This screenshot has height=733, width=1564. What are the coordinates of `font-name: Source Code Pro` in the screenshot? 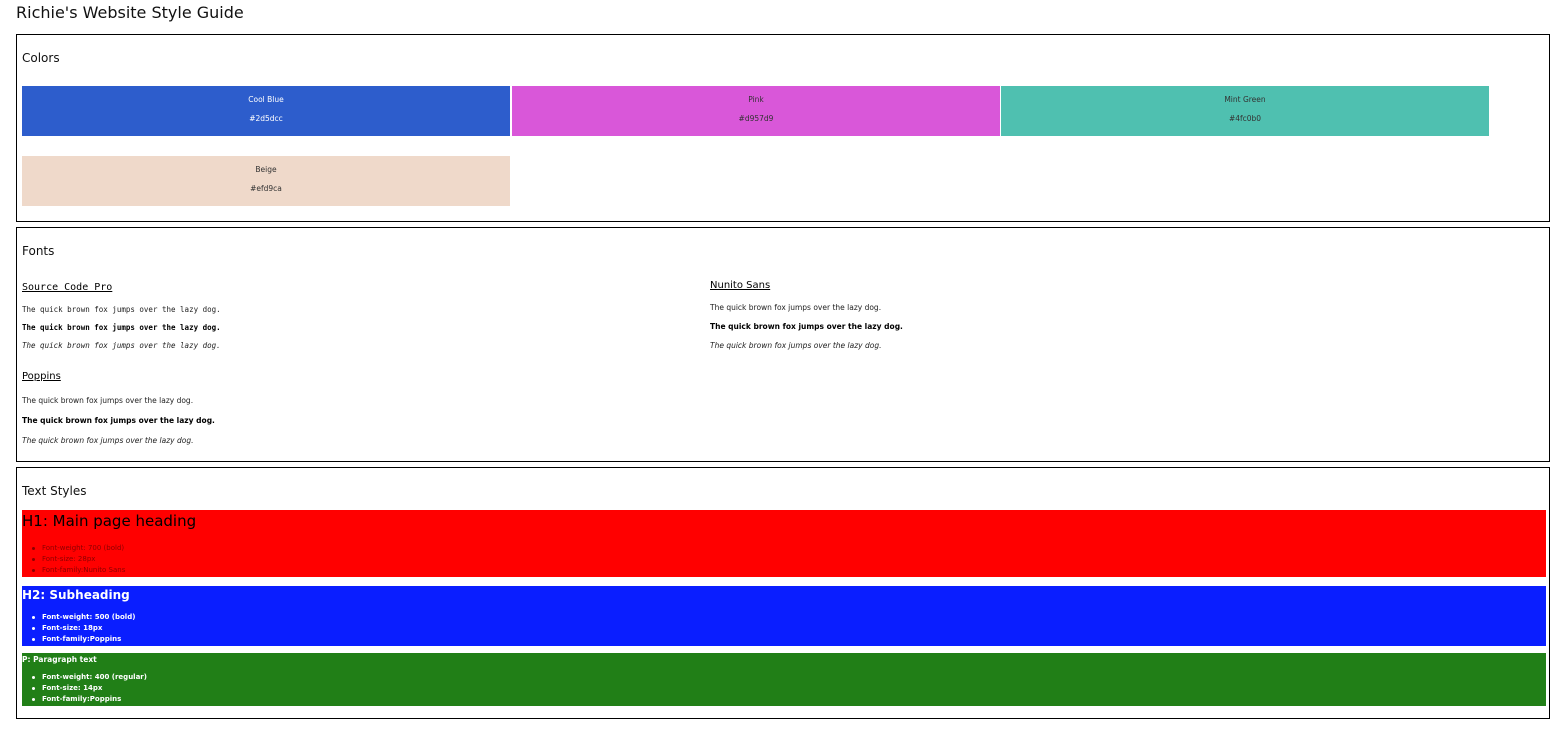 It's located at (67, 287).